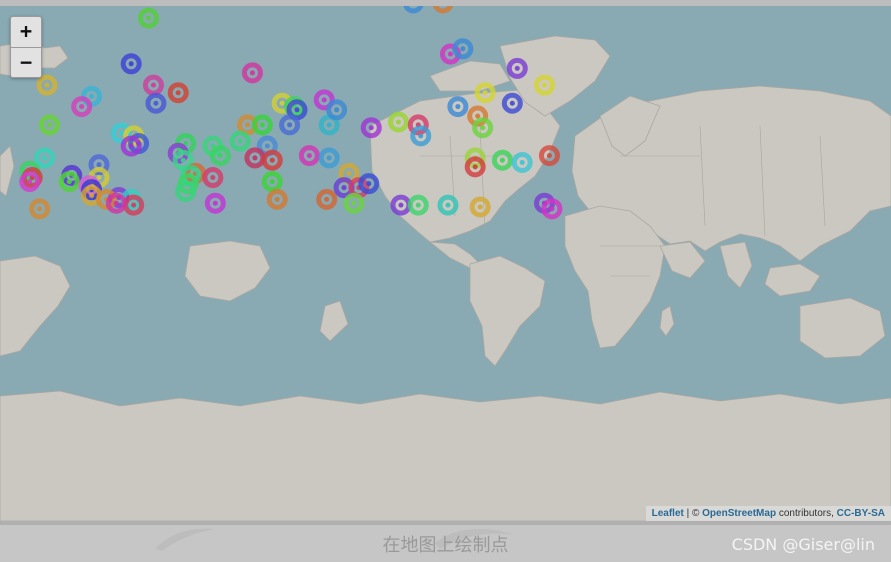 Image resolution: width=891 pixels, height=562 pixels. I want to click on osm-link: OpenStreetMap, so click(739, 513).